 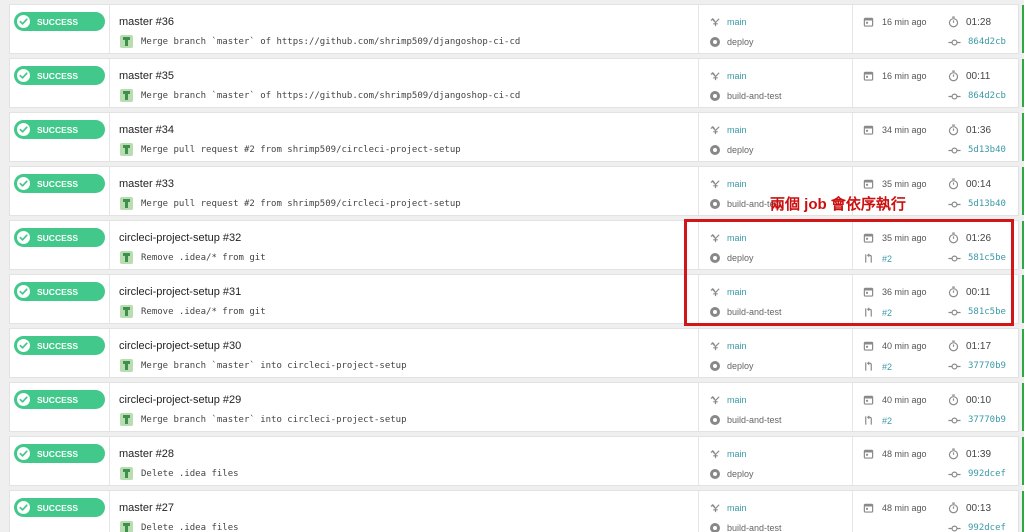 I want to click on status-label: SUCCESS, so click(x=58, y=453).